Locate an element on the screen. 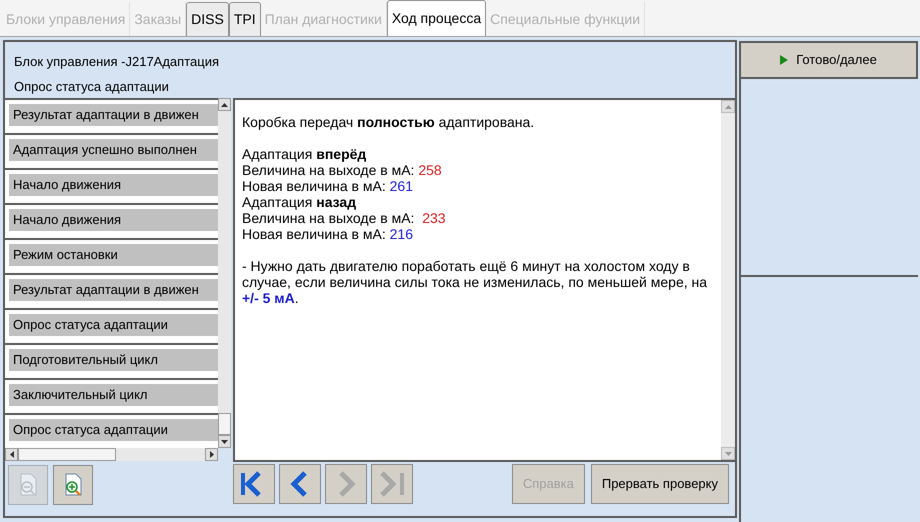  panel-subtitle: Опрос статуса адаптации is located at coordinates (91, 87).